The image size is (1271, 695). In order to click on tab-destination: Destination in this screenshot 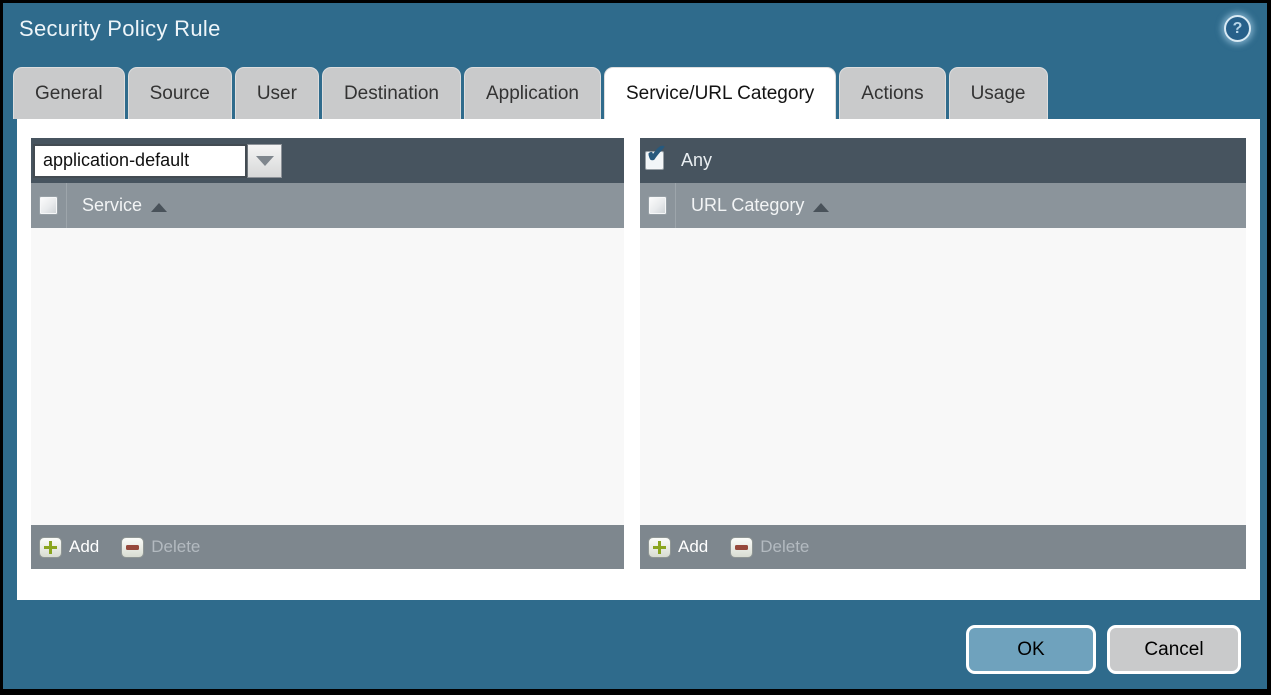, I will do `click(391, 93)`.